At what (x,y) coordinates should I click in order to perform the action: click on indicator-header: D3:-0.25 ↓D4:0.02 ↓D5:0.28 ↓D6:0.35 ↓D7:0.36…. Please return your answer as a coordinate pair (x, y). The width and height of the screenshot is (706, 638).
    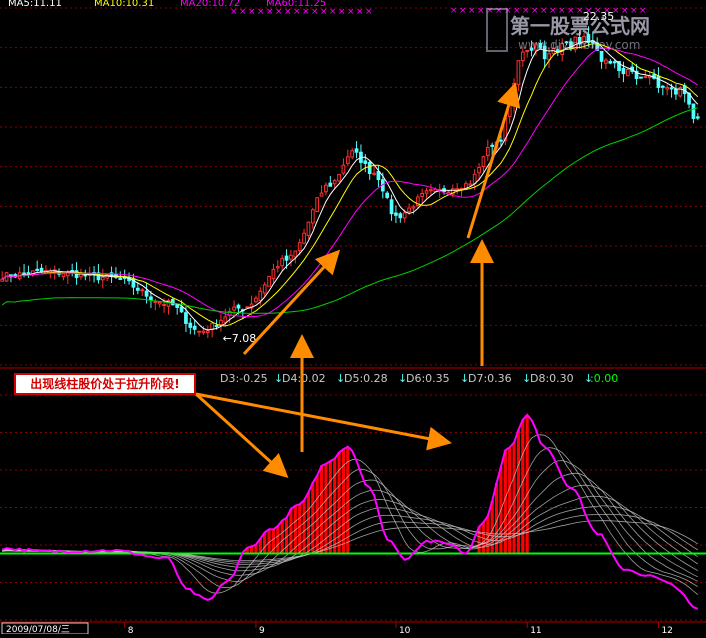
    Looking at the image, I should click on (419, 378).